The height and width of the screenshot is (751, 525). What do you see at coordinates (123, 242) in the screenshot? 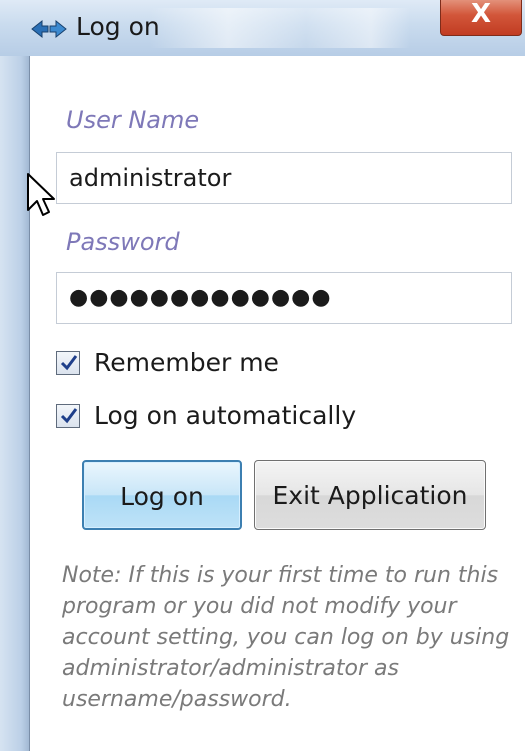
I see `password-label: Password` at bounding box center [123, 242].